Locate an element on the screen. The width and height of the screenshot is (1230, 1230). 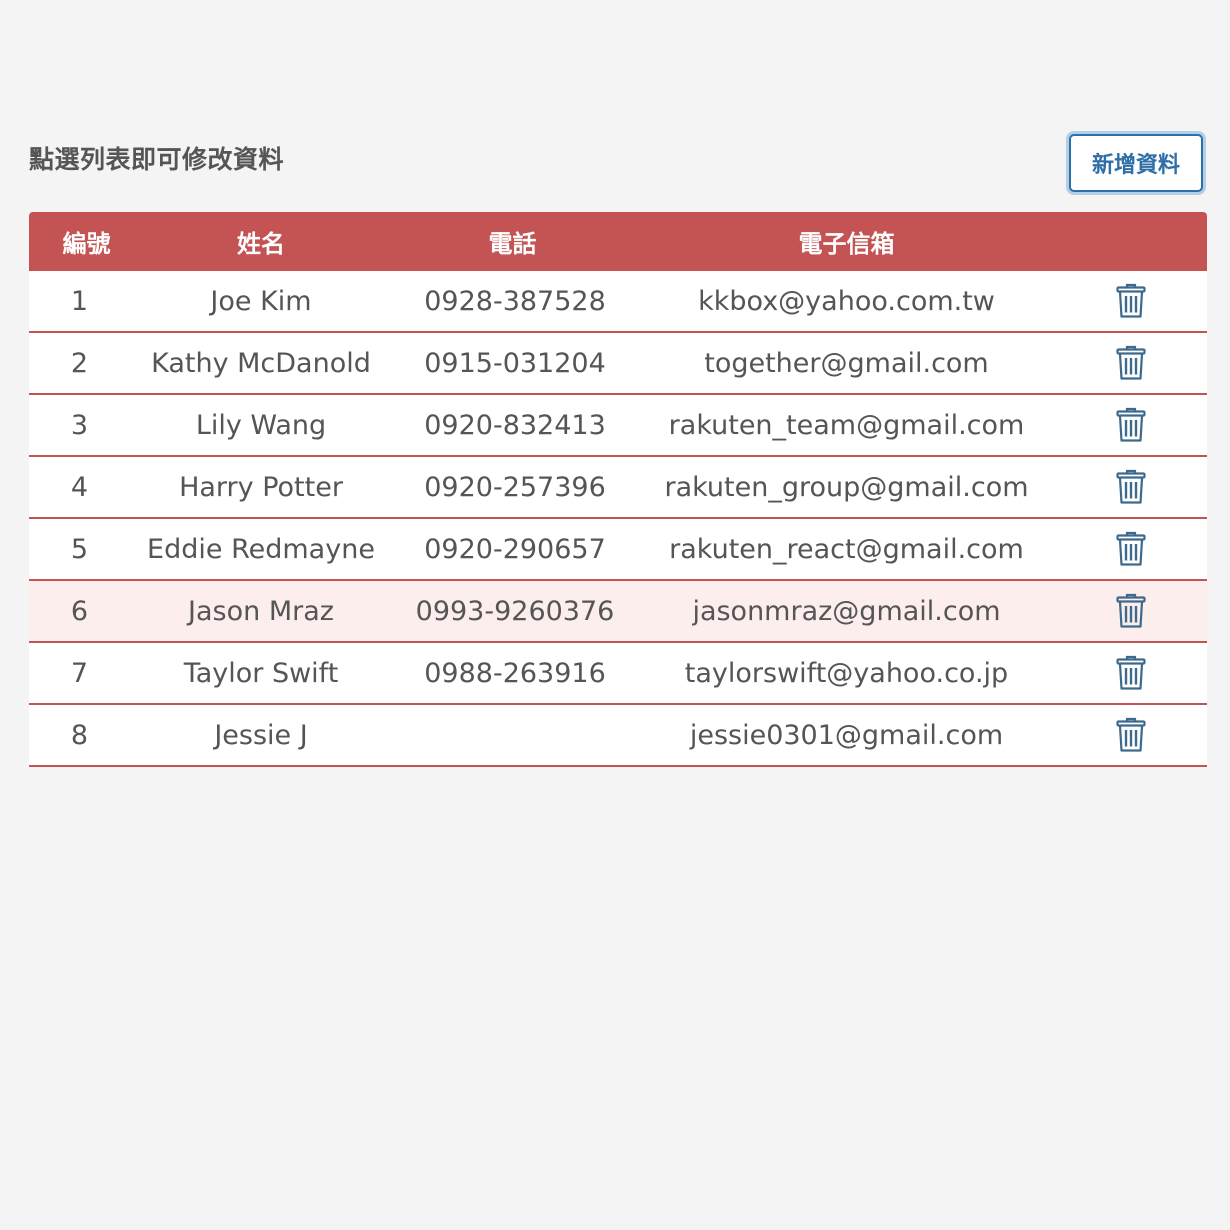
row-email: rakuten_group@gmail.com is located at coordinates (846, 487).